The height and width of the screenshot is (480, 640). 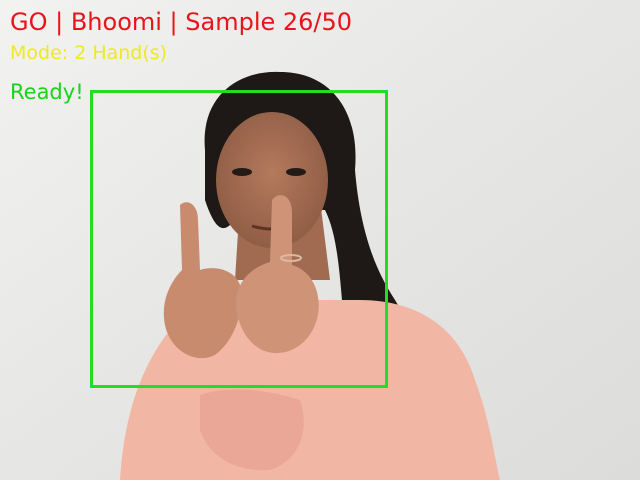 I want to click on sign-label-title: GO | Bhoomi | Sample 26/50, so click(x=181, y=22).